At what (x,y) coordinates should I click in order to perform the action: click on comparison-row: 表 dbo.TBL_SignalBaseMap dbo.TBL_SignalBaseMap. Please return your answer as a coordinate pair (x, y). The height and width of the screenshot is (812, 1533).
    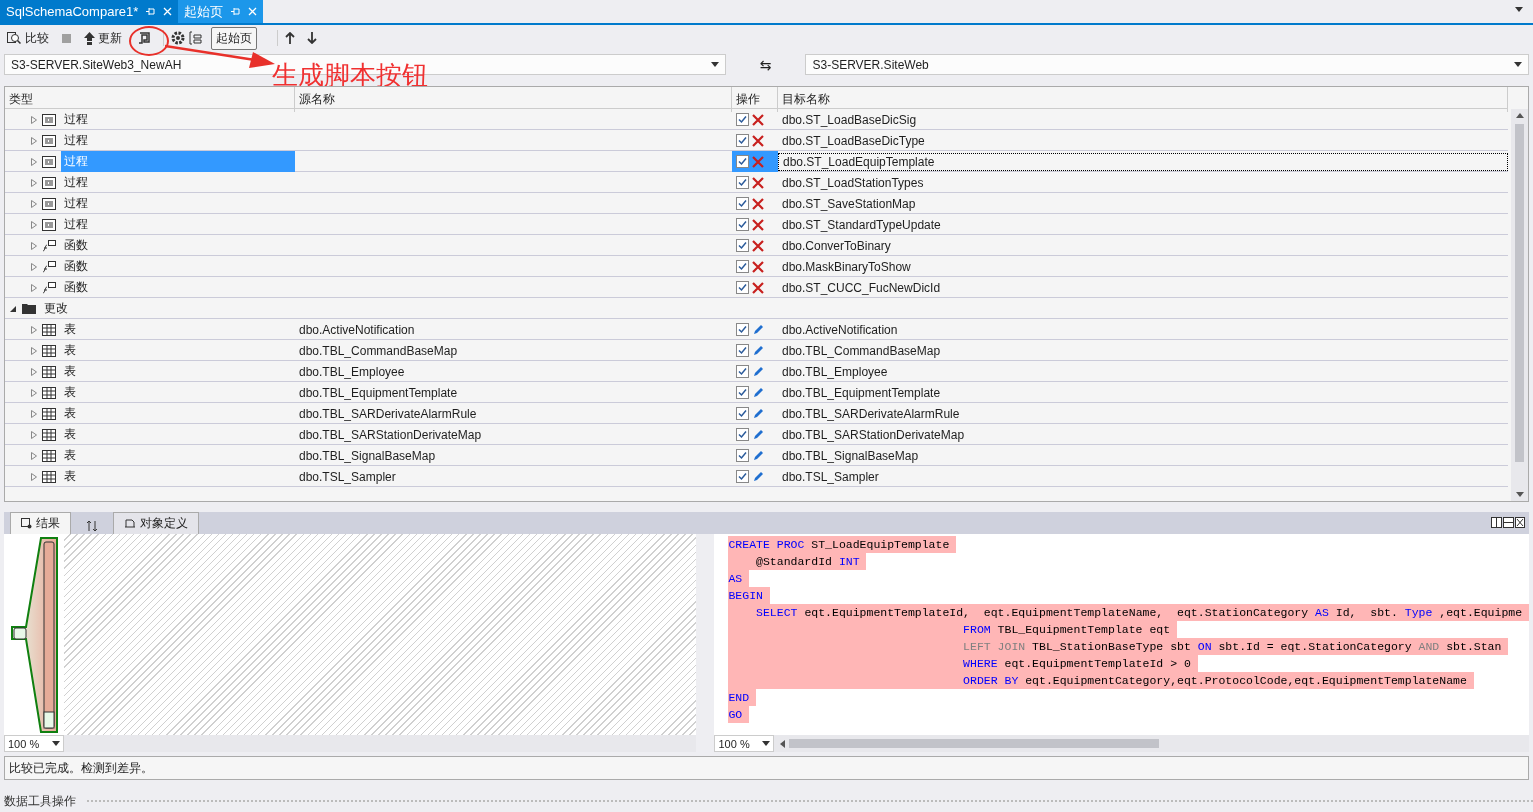
    Looking at the image, I should click on (756, 455).